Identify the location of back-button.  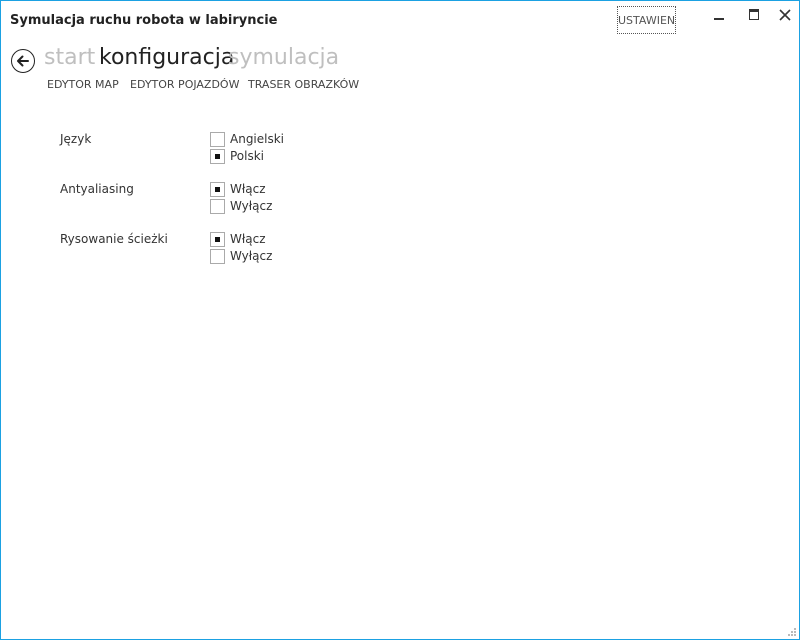
(23, 61).